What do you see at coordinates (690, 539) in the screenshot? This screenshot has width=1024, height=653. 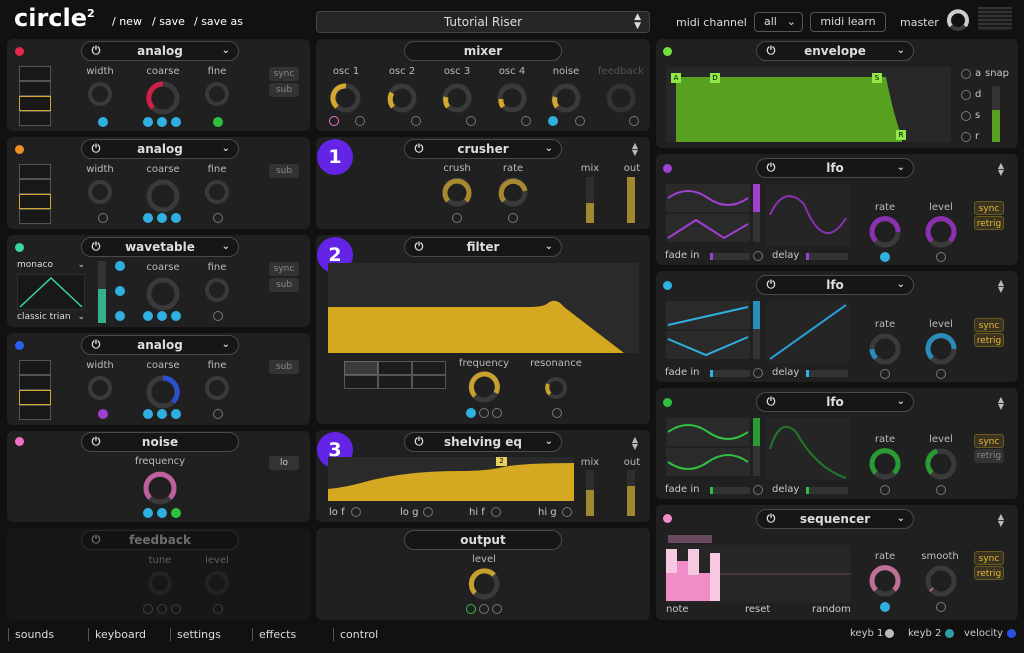 I see `sequencer-loop-handle` at bounding box center [690, 539].